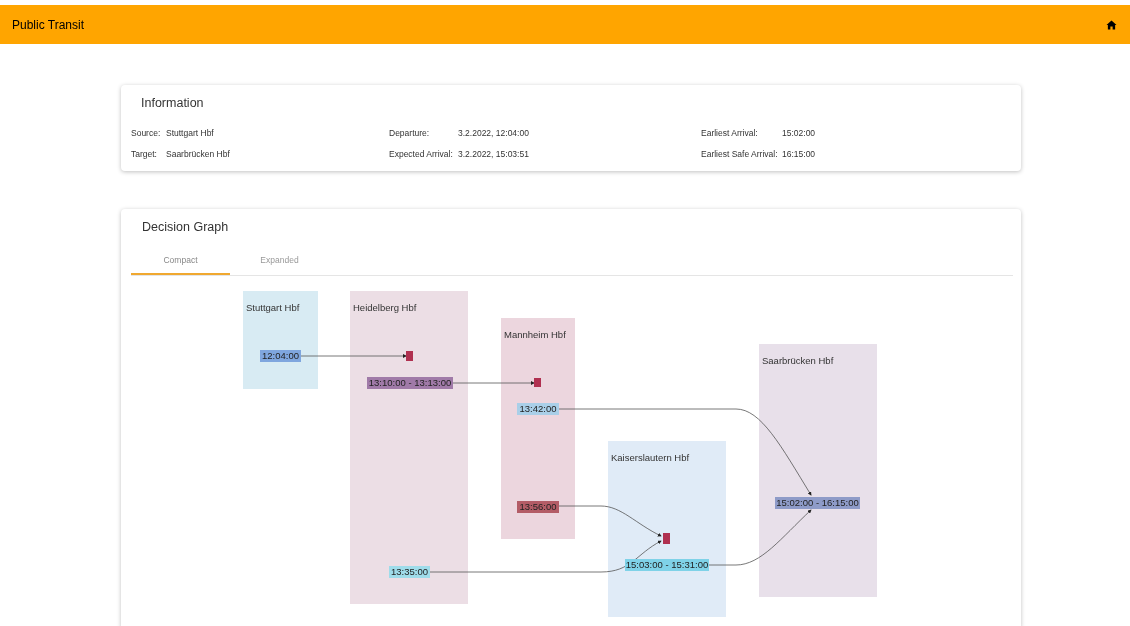 The image size is (1130, 626). Describe the element at coordinates (385, 307) in the screenshot. I see `station-name: Heidelberg Hbf` at that location.